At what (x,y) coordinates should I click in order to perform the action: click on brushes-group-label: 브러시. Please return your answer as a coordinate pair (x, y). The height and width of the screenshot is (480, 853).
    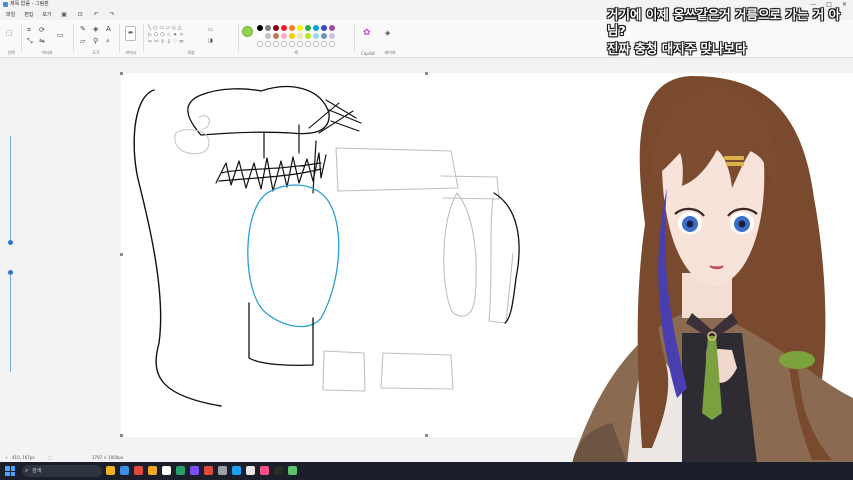
    Looking at the image, I should click on (131, 52).